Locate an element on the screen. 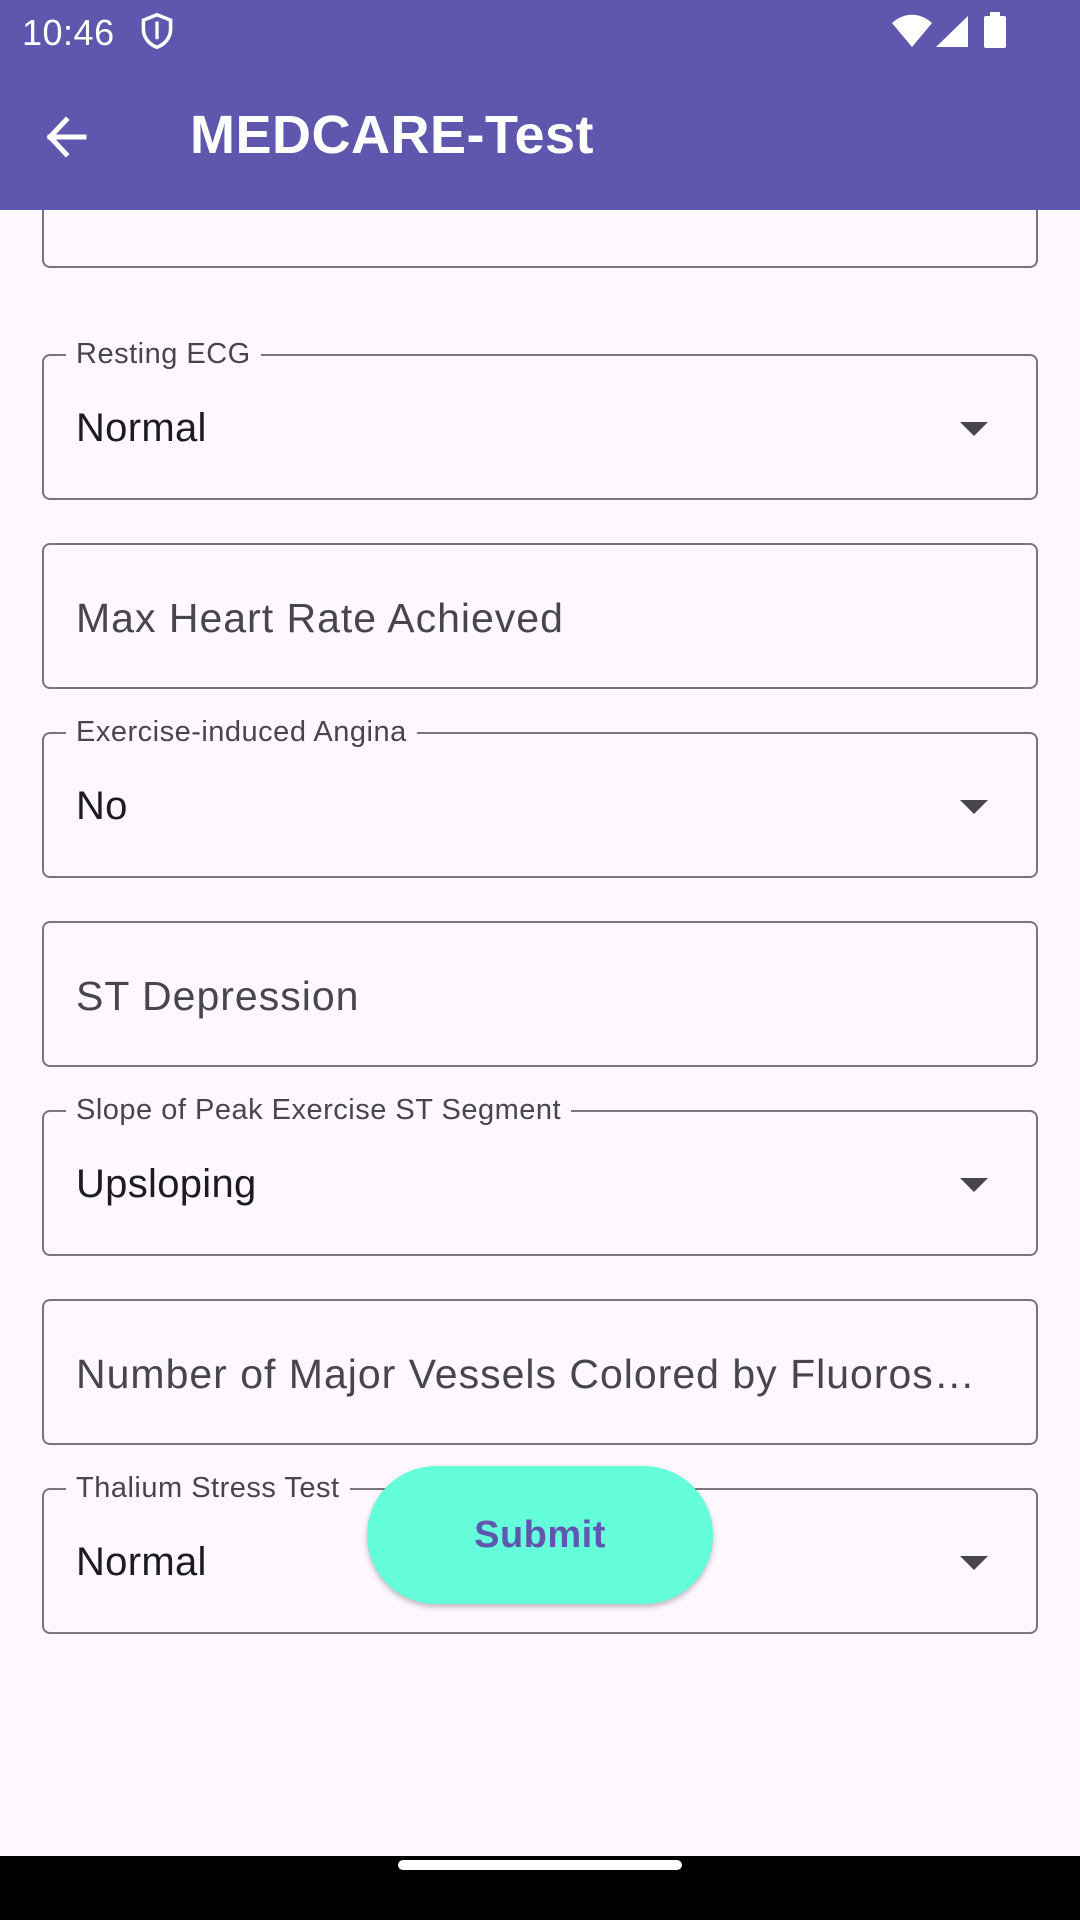 The image size is (1080, 1920). max-heart-rate-placeholder: Max Heart Rate Achieved is located at coordinates (320, 618).